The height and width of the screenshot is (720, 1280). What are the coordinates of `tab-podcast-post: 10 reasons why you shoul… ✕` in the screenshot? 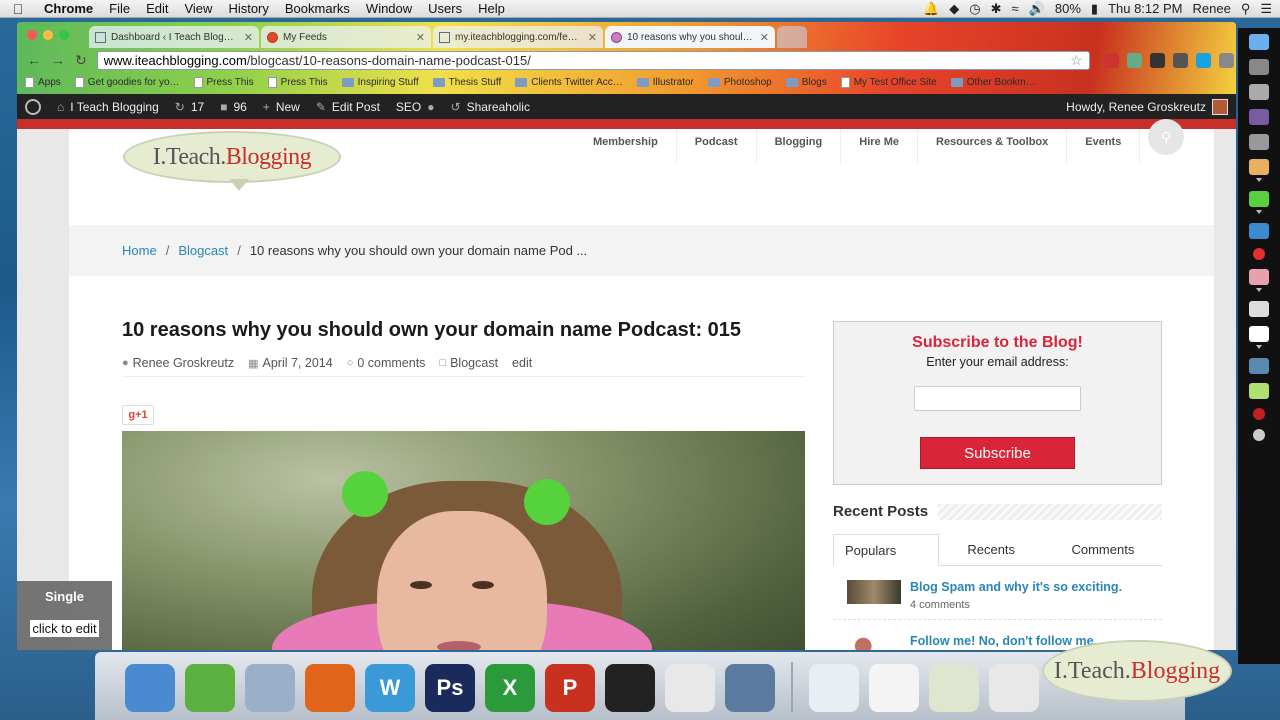 It's located at (690, 37).